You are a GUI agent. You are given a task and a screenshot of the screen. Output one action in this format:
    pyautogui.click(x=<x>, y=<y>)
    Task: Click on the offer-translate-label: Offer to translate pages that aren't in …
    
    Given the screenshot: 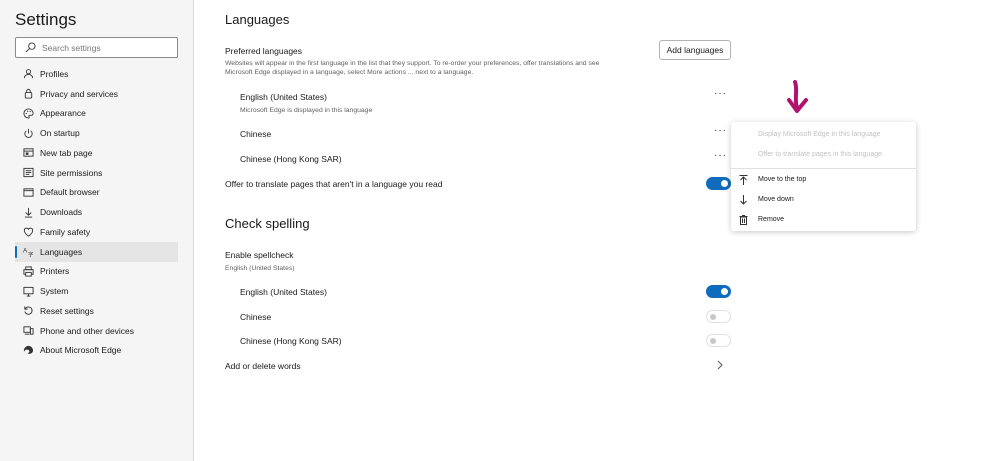 What is the action you would take?
    pyautogui.click(x=334, y=184)
    